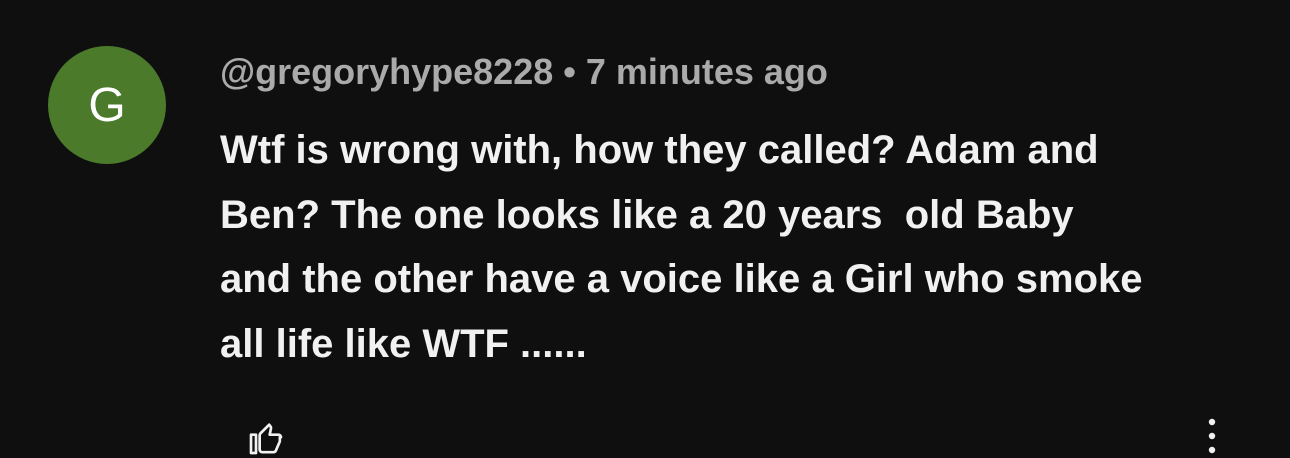 Image resolution: width=1290 pixels, height=458 pixels. Describe the element at coordinates (1212, 436) in the screenshot. I see `more-vertical-icon` at that location.